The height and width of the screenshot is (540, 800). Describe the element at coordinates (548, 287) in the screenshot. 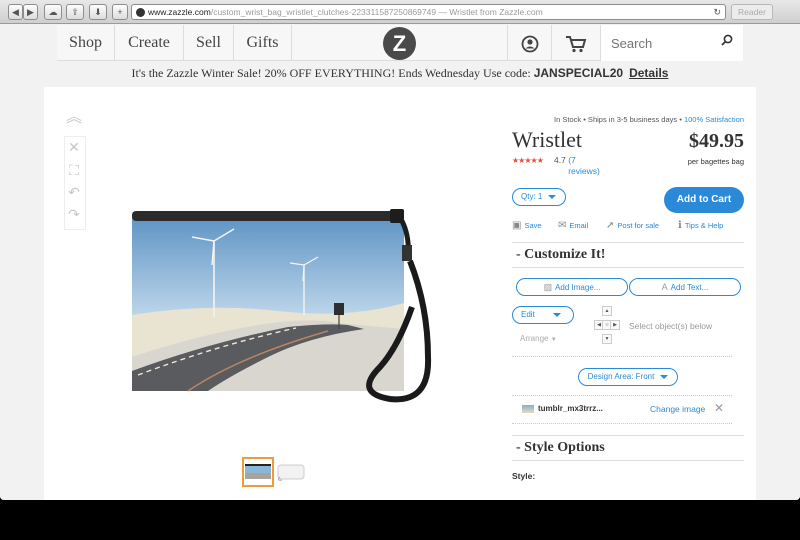

I see `image-icon: ▨` at that location.